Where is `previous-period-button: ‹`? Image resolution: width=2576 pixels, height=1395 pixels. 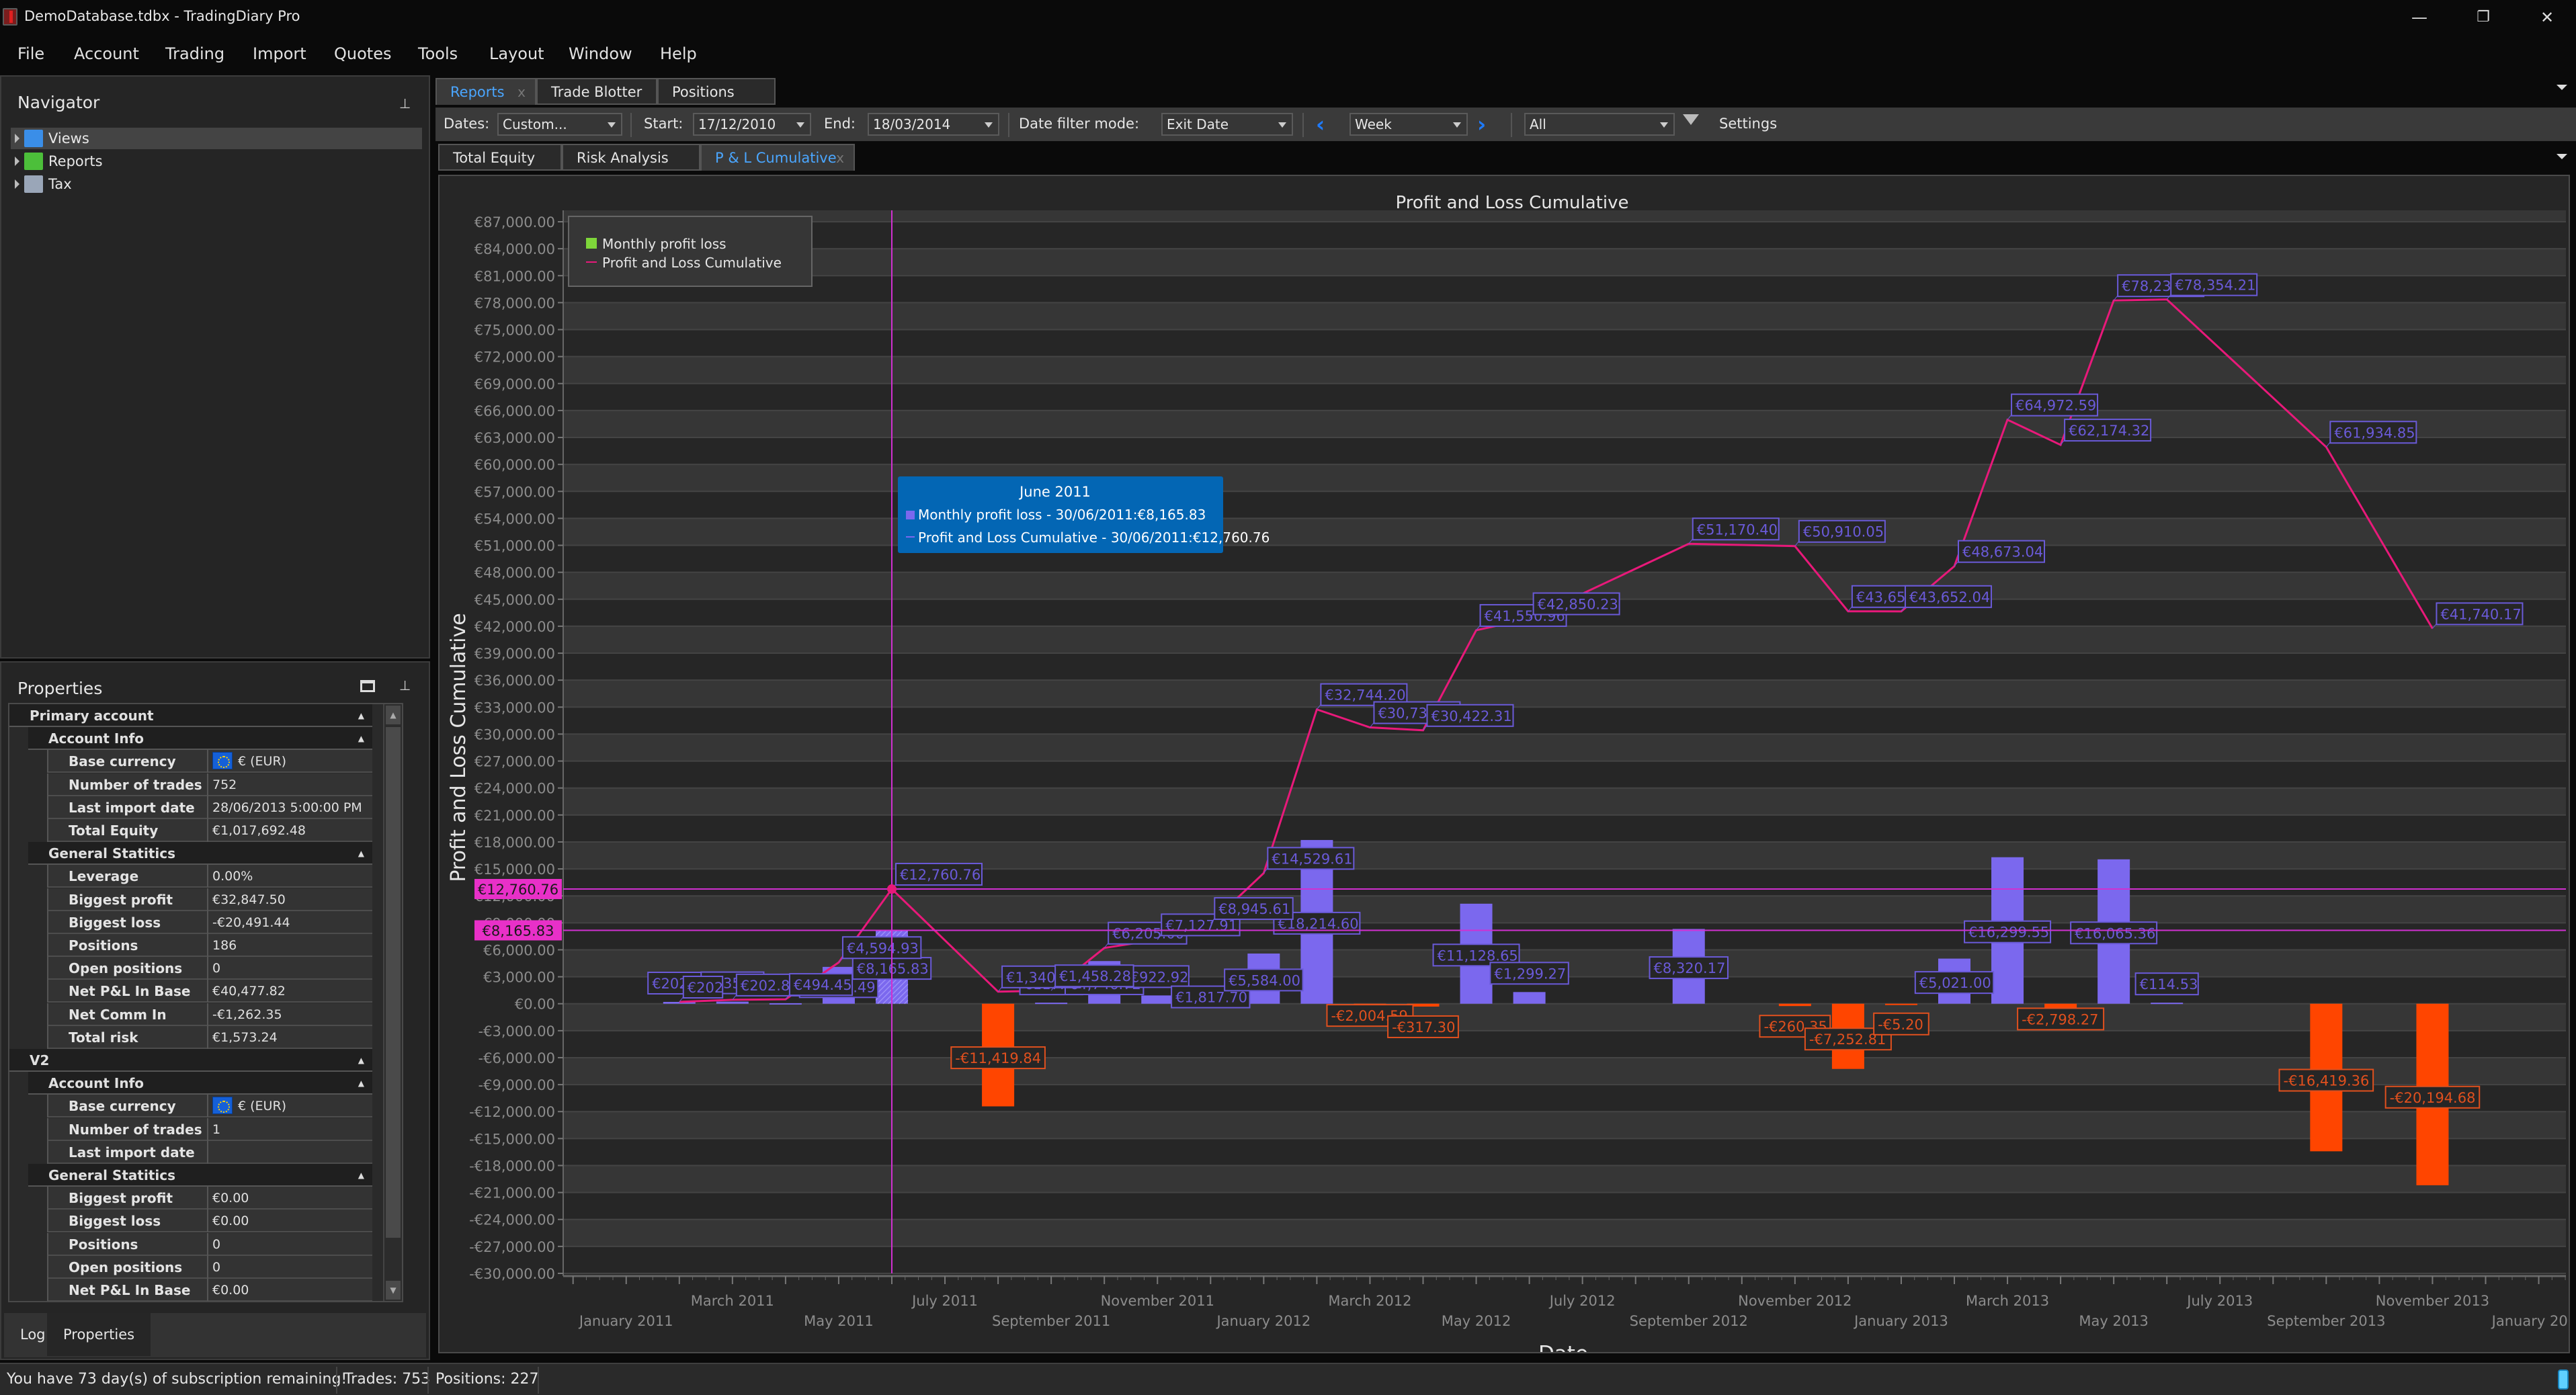 previous-period-button: ‹ is located at coordinates (1320, 124).